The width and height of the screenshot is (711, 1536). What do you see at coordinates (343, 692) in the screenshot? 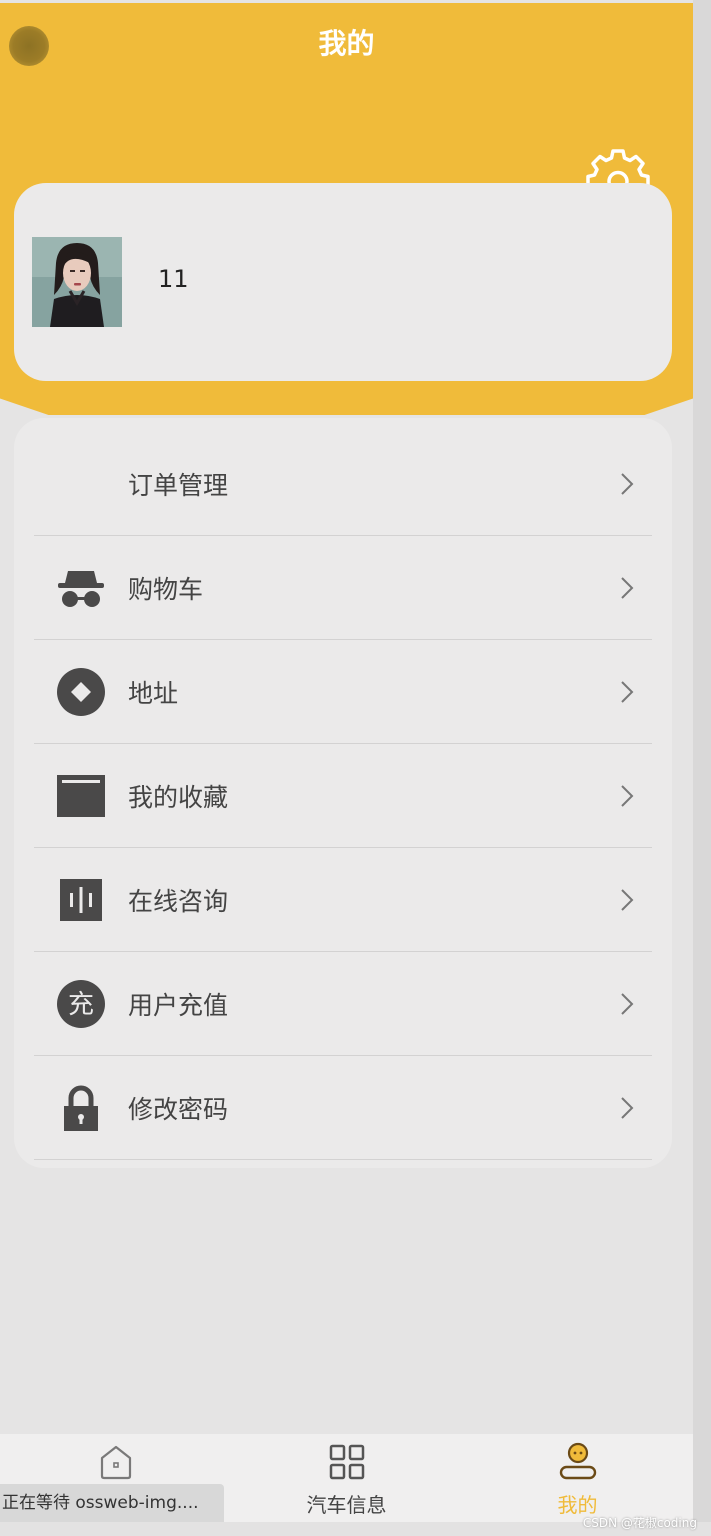
I see `menu-item-address: 地址` at bounding box center [343, 692].